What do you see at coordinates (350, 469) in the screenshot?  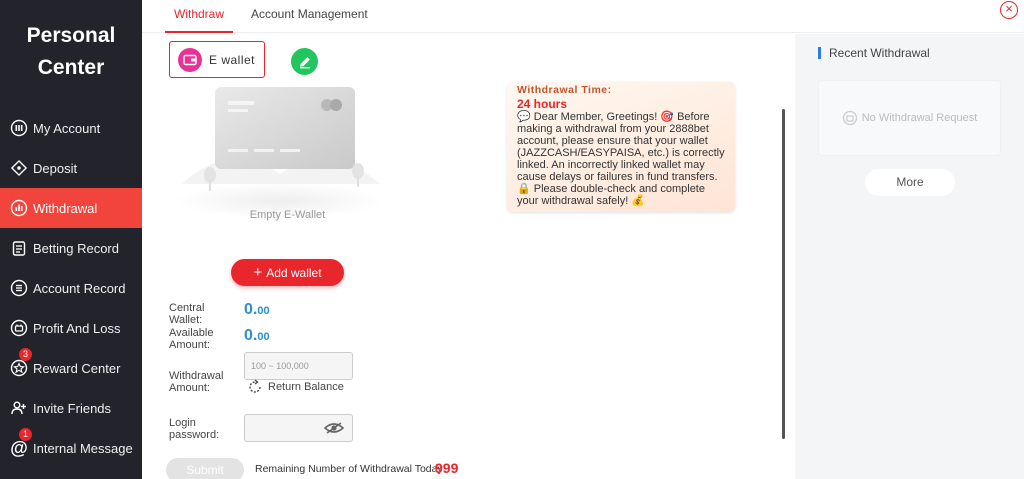 I see `remaining-withdrawals-label: Remaining Number of Withdrawal Today:` at bounding box center [350, 469].